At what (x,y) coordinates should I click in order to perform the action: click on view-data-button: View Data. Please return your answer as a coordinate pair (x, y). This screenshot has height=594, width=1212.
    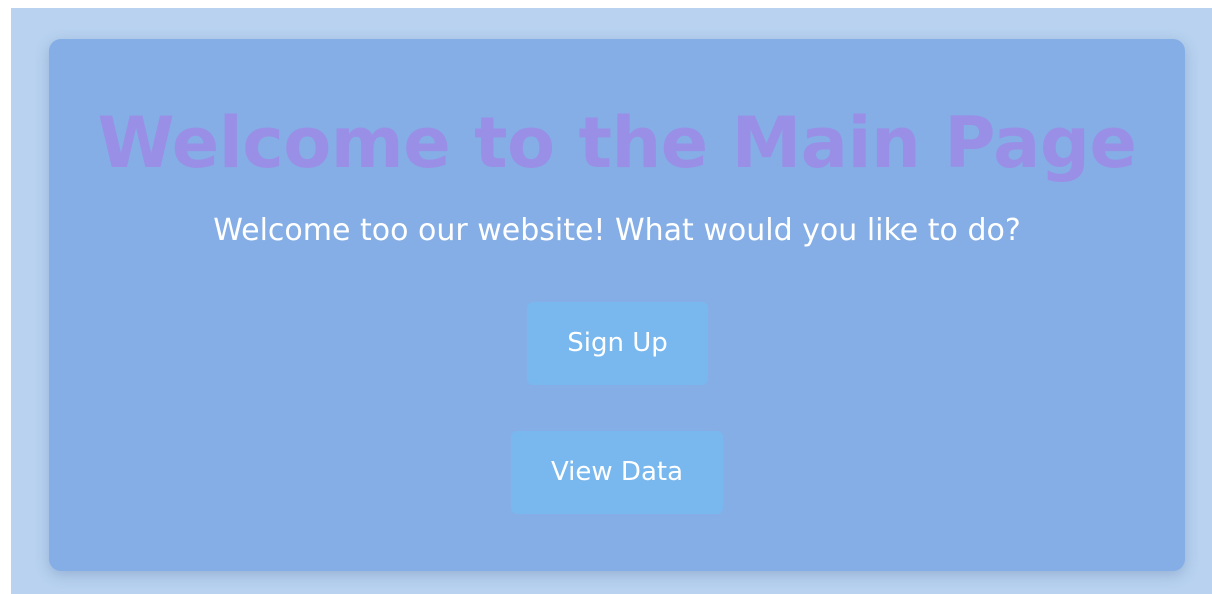
    Looking at the image, I should click on (617, 472).